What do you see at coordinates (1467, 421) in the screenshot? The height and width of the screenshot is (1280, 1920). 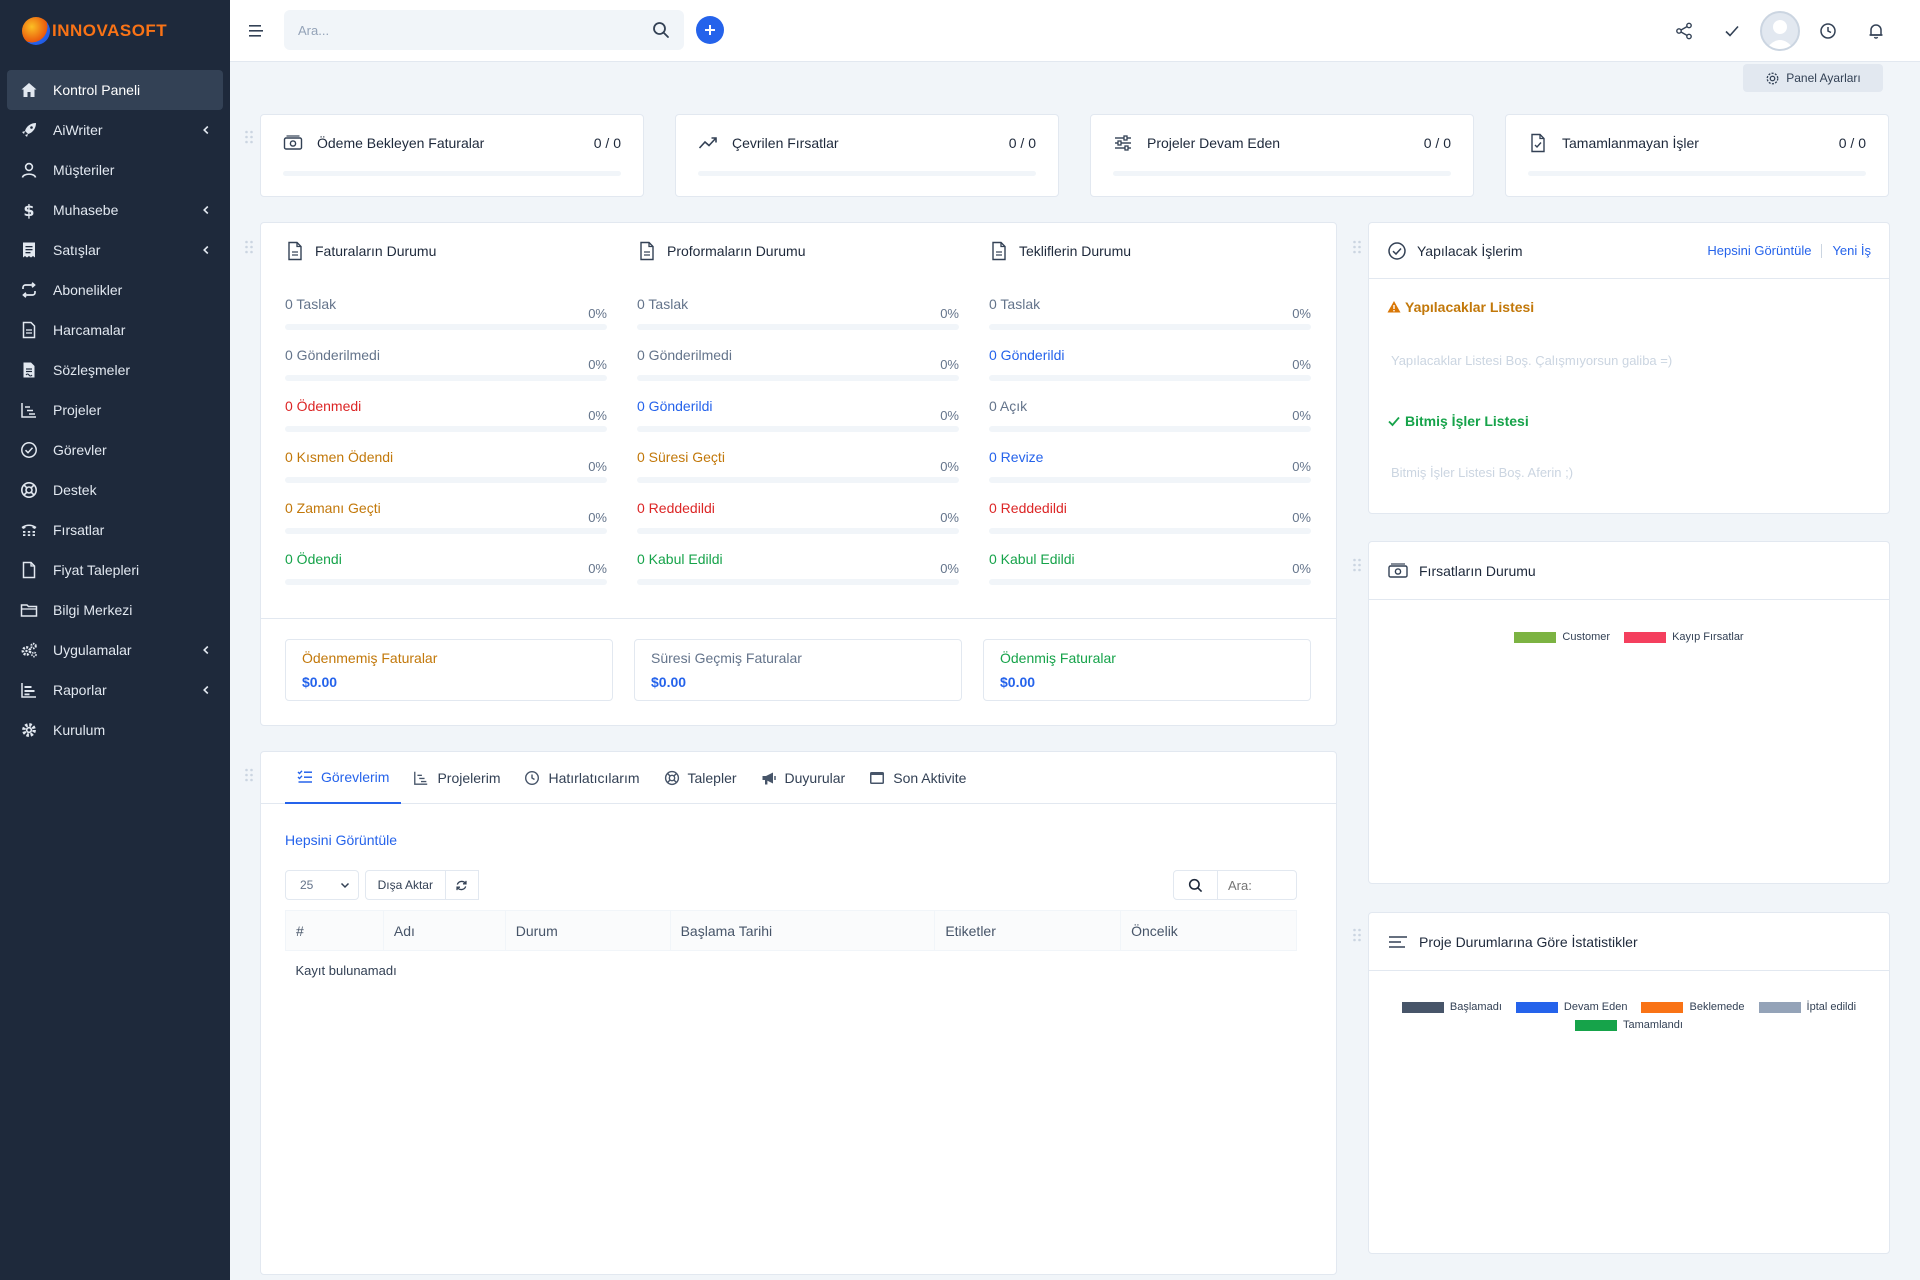 I see `done-list-title: Bitmiş İşler Listesi` at bounding box center [1467, 421].